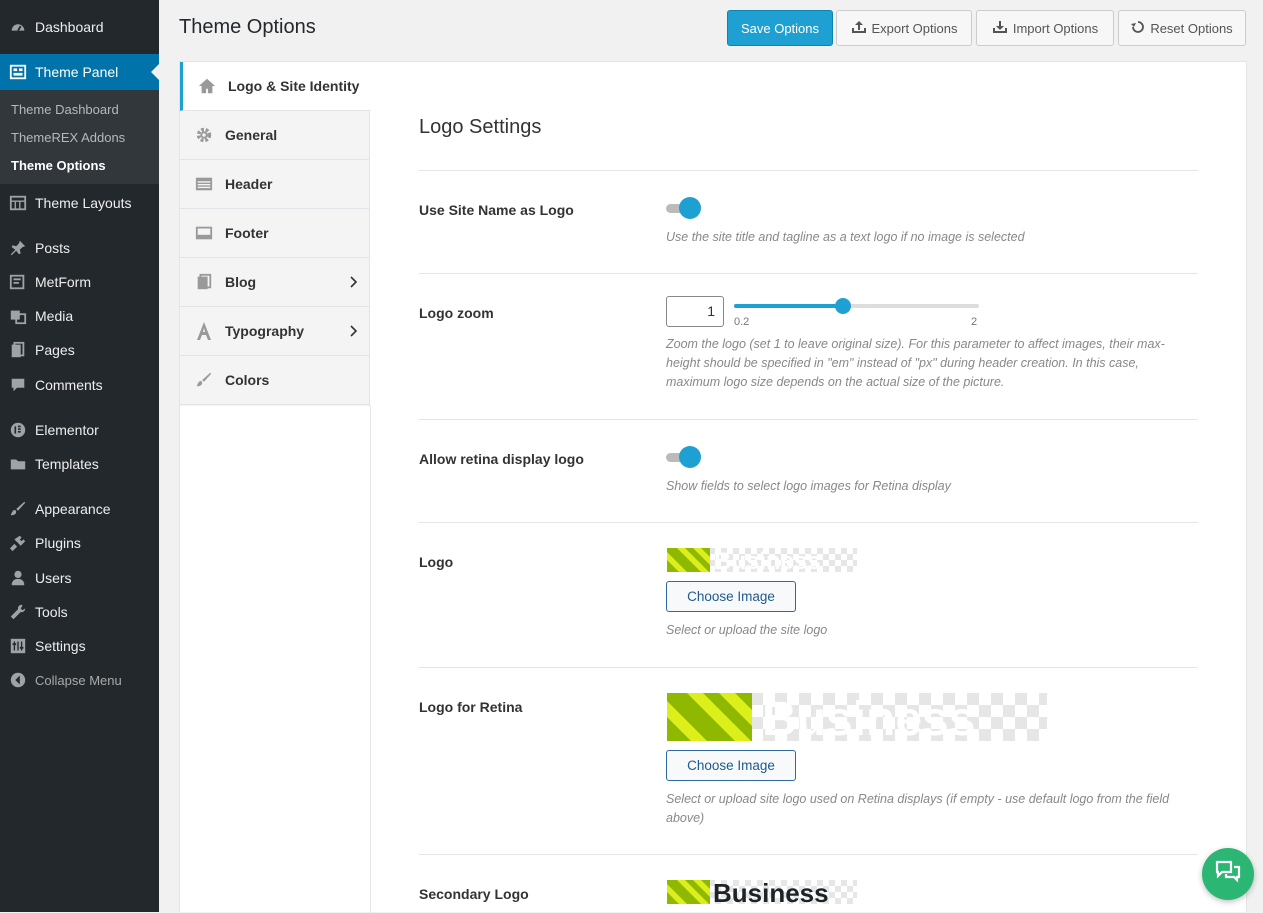 The height and width of the screenshot is (913, 1263). I want to click on slider-handle, so click(843, 306).